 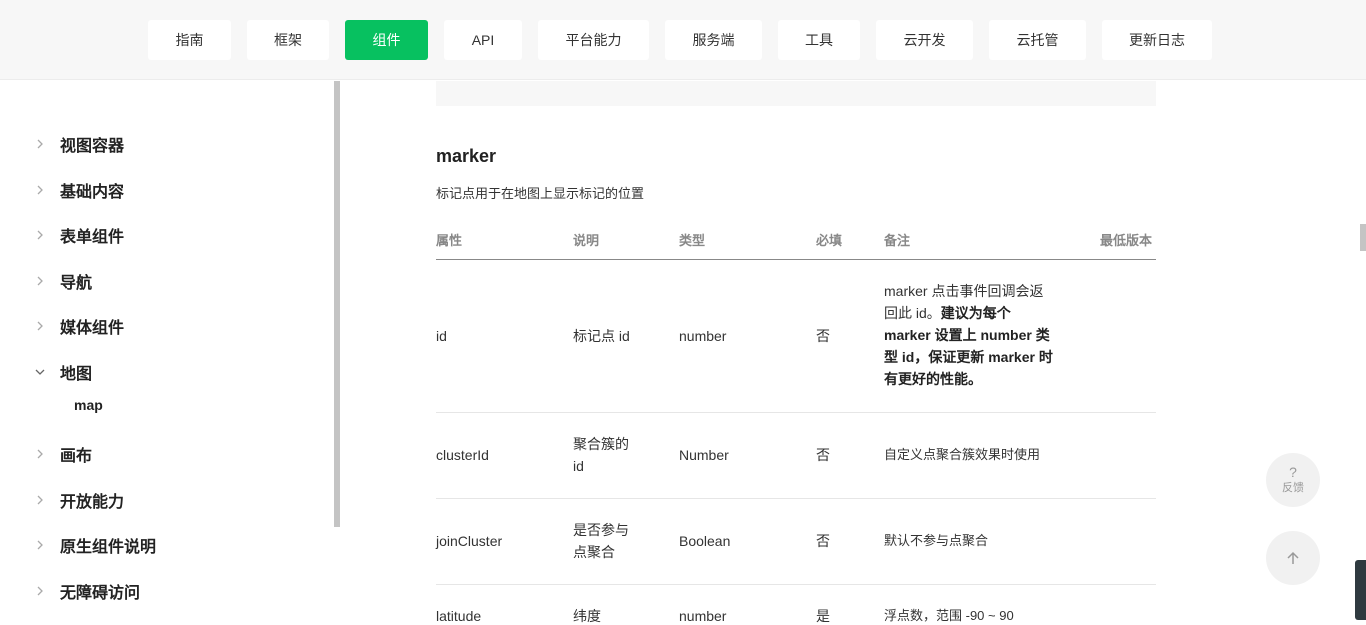 What do you see at coordinates (1360, 590) in the screenshot?
I see `edge-widget` at bounding box center [1360, 590].